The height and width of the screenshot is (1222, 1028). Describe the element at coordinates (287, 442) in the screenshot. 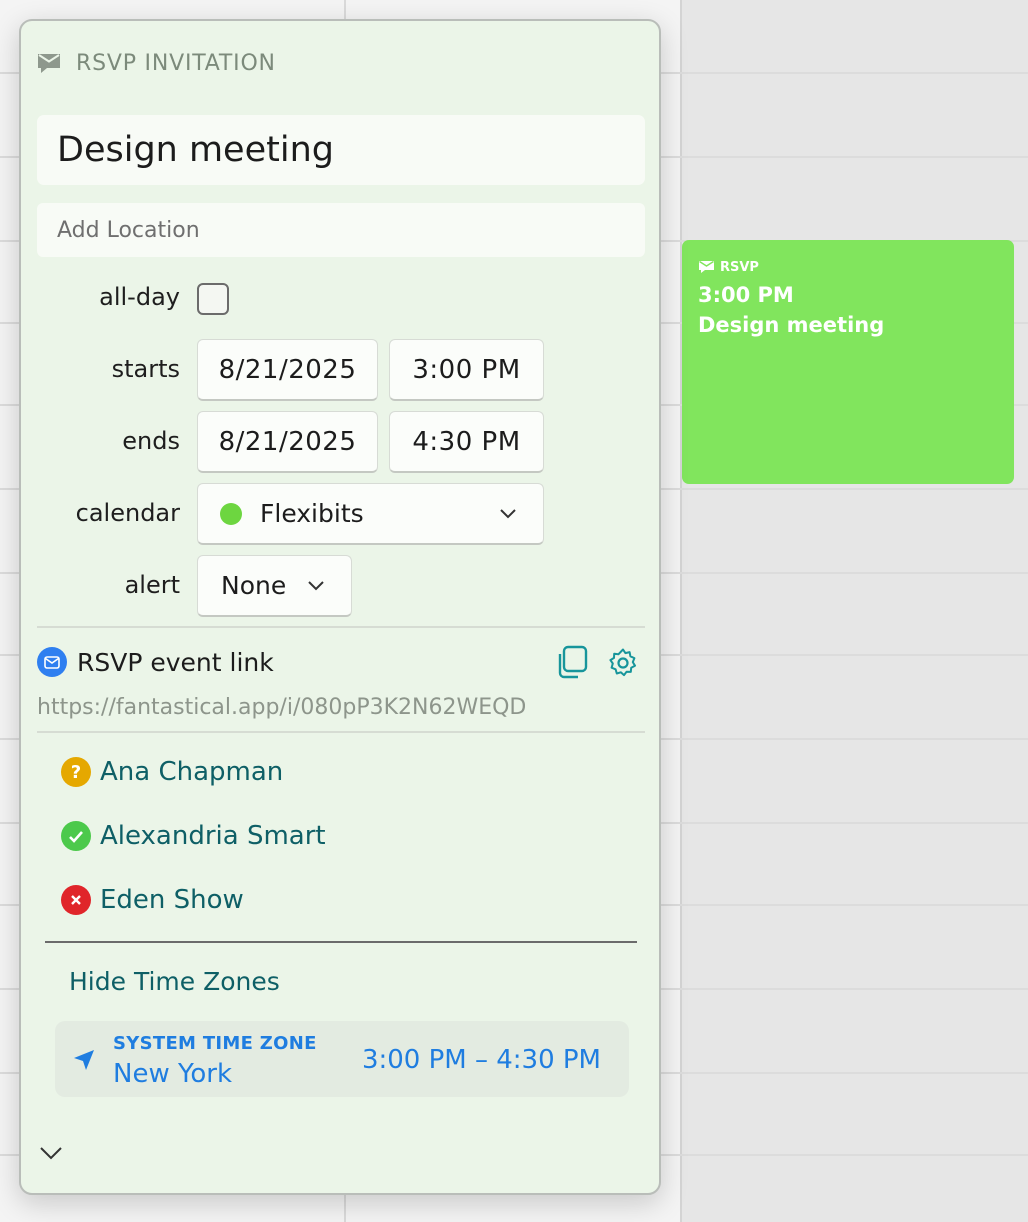

I see `end-date-field: 8/21/2025` at that location.